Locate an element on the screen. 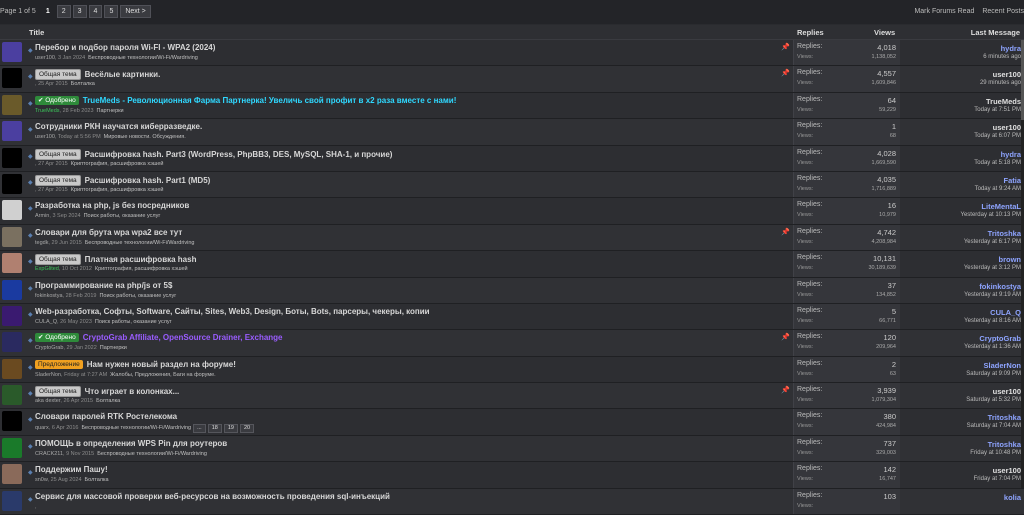 The width and height of the screenshot is (1024, 515). thread-author-link: TrueMeds is located at coordinates (47, 111).